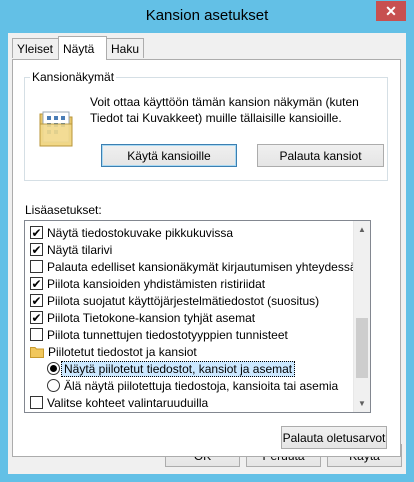 This screenshot has height=482, width=414. What do you see at coordinates (82, 48) in the screenshot?
I see `tab-view: Näytä` at bounding box center [82, 48].